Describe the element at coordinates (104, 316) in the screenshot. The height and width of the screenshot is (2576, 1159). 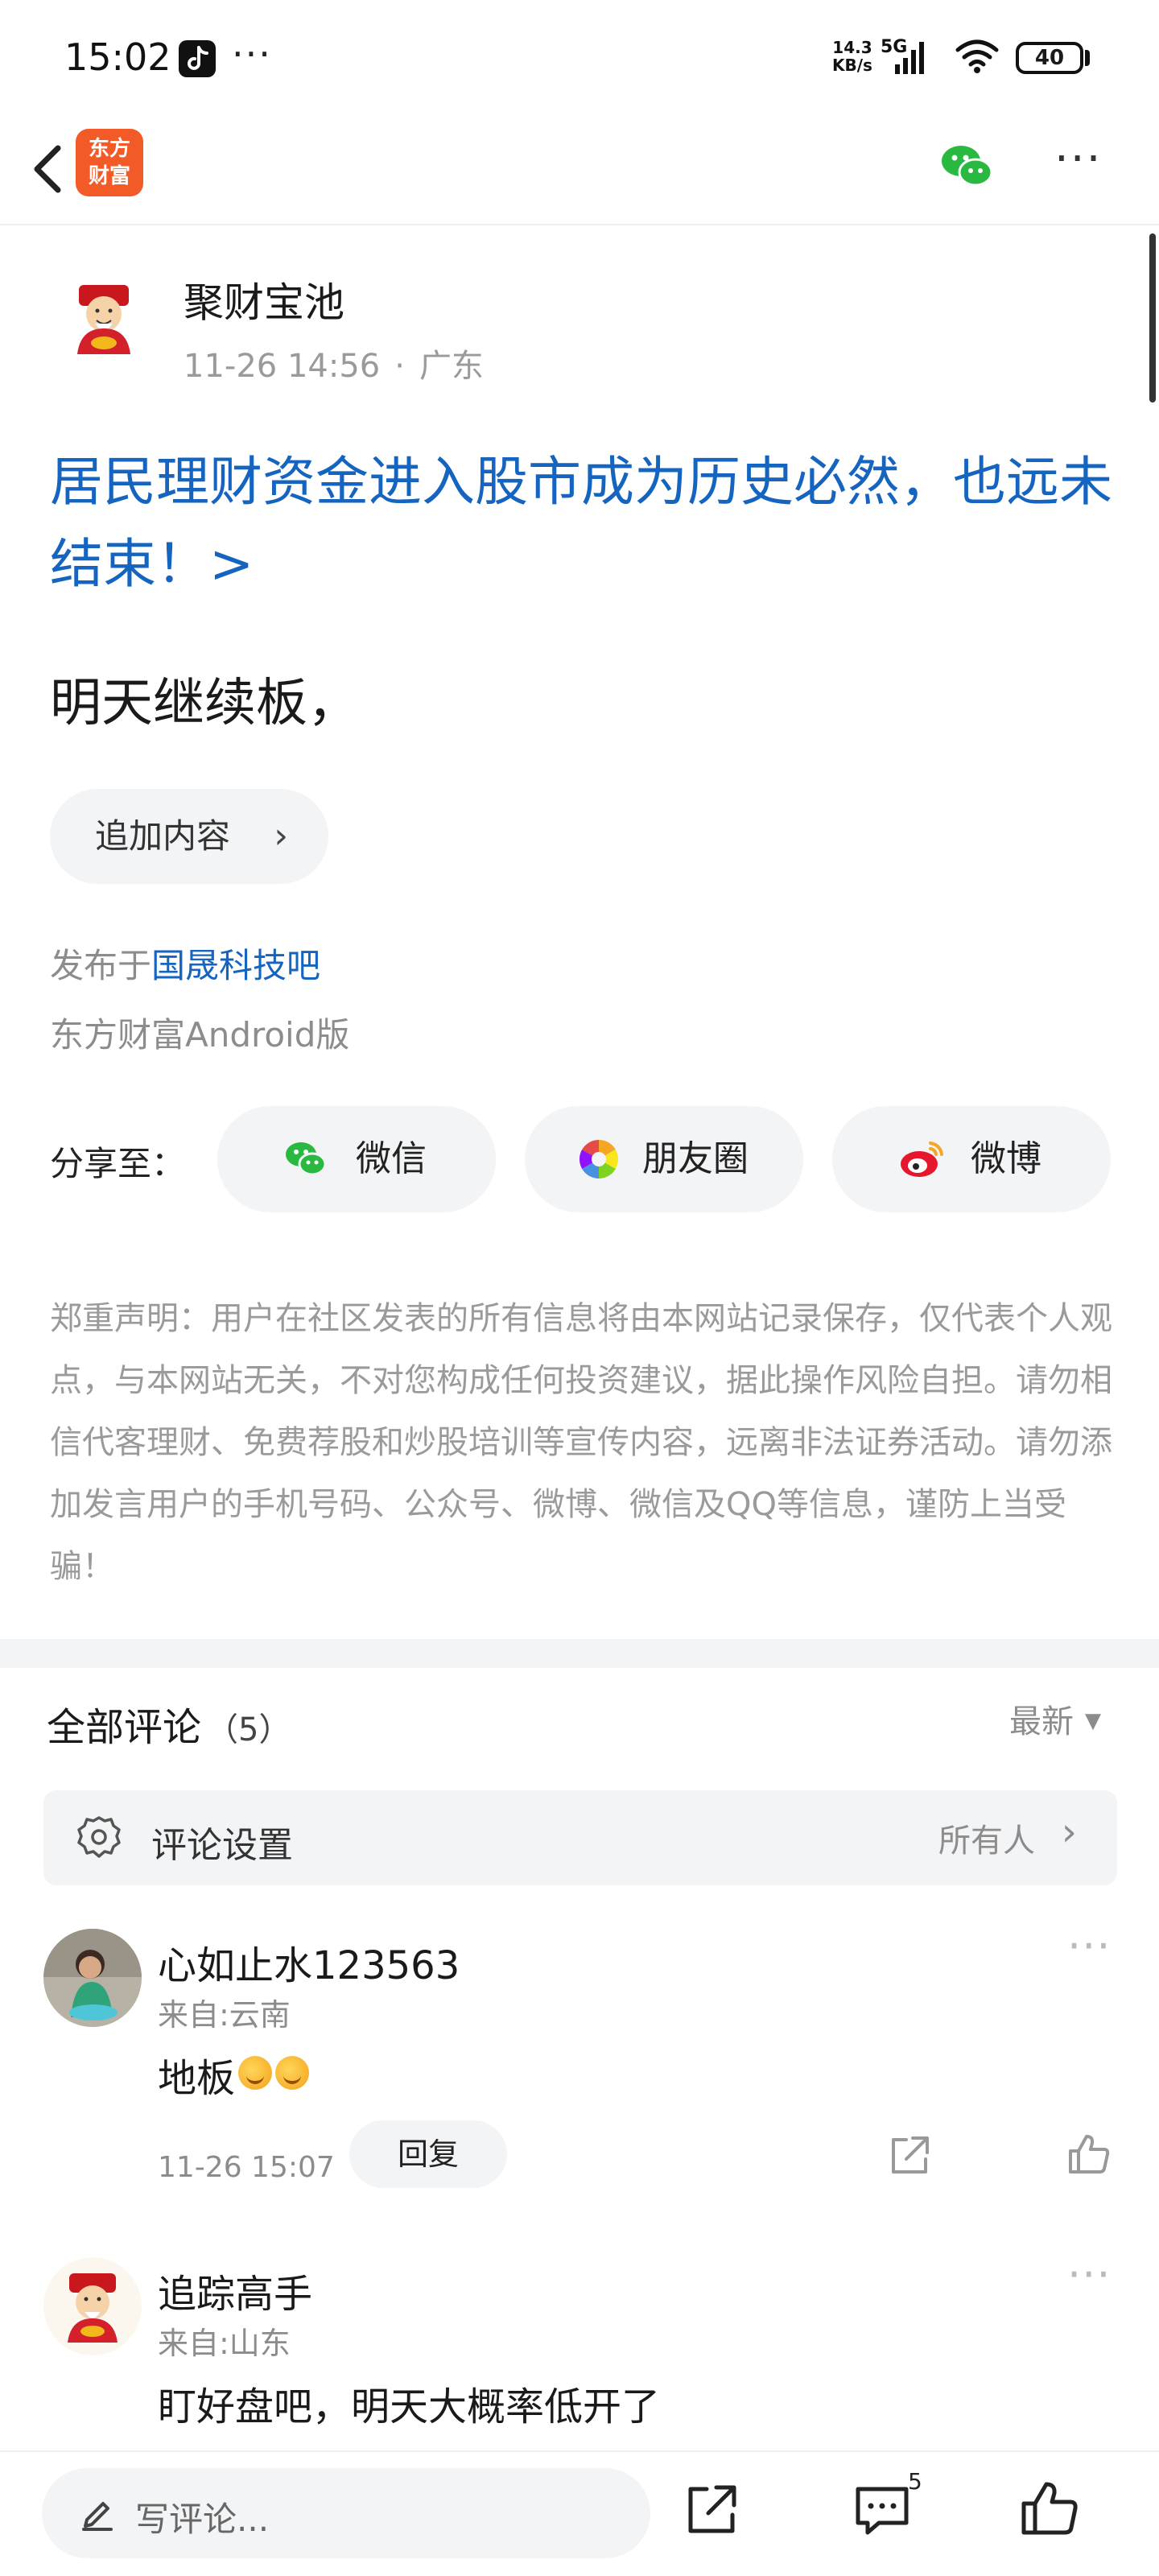
I see `author-avatar` at that location.